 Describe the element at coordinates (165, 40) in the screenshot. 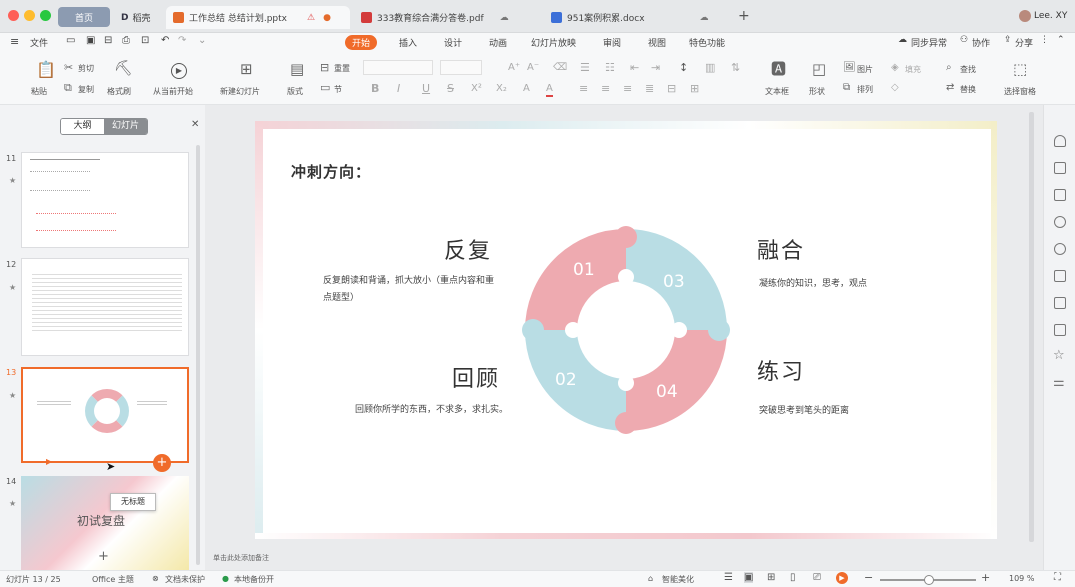

I see `undo-icon: ↶` at that location.